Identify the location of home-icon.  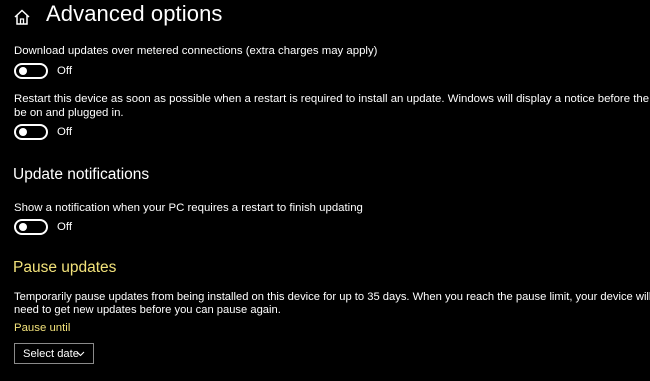
(22, 17).